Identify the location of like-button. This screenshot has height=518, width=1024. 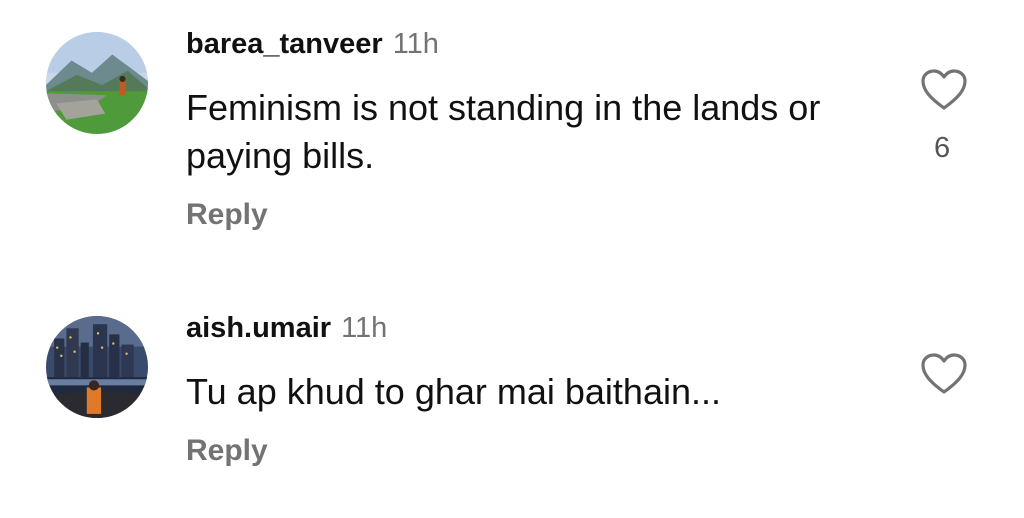
(944, 374).